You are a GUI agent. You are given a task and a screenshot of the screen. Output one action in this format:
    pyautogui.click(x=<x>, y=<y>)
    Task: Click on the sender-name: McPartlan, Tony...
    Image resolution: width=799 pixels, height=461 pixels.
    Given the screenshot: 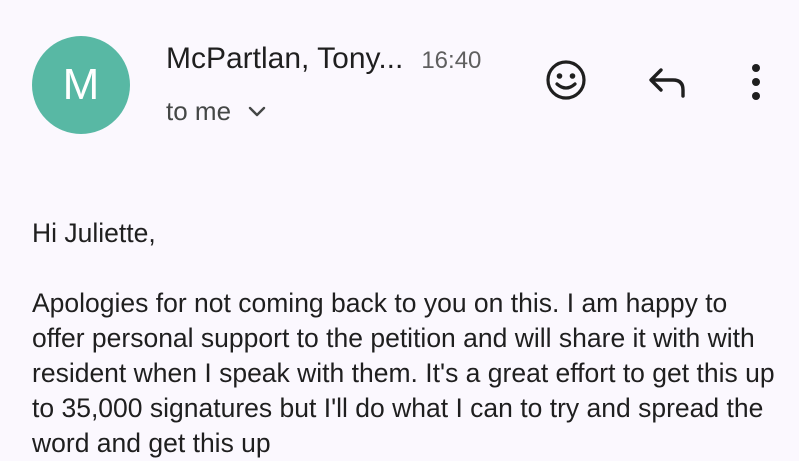 What is the action you would take?
    pyautogui.click(x=284, y=59)
    